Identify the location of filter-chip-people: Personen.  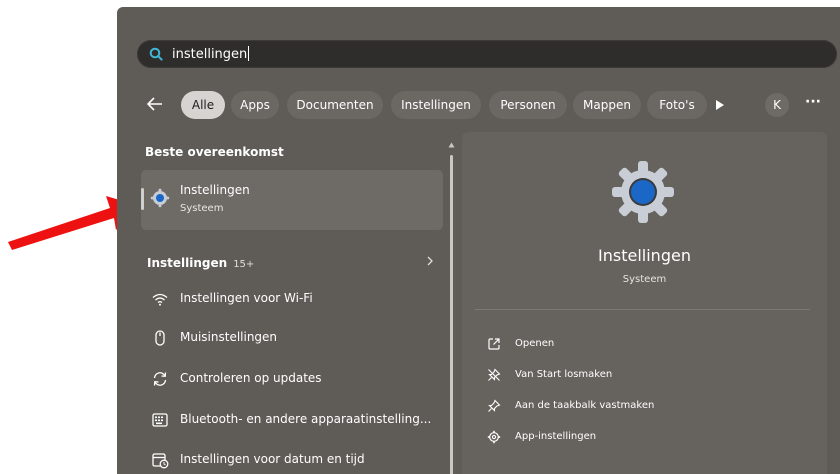
(528, 105).